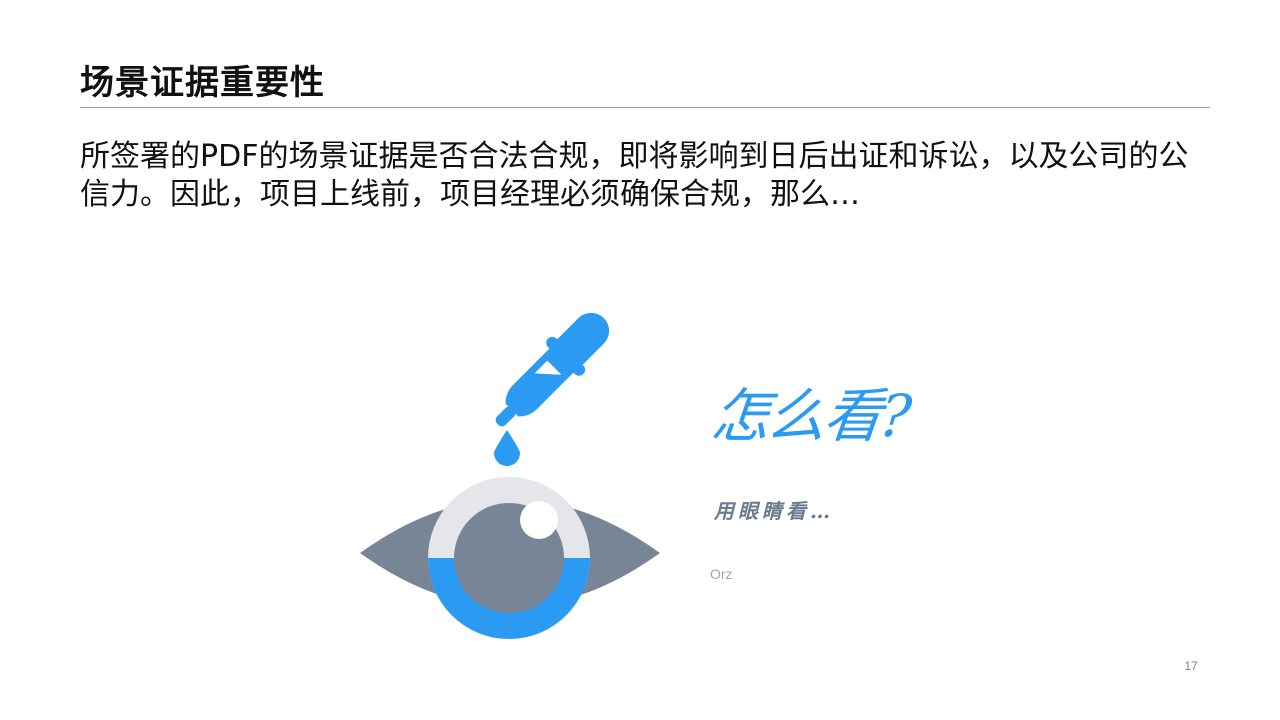 The image size is (1280, 720). Describe the element at coordinates (1191, 666) in the screenshot. I see `page-number: 17` at that location.